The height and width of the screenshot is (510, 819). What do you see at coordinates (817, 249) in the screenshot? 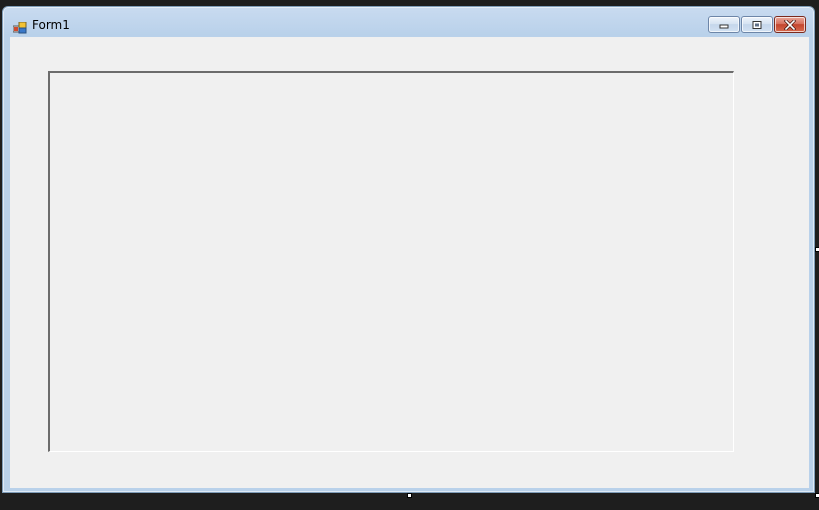
I see `resize-grip-right` at bounding box center [817, 249].